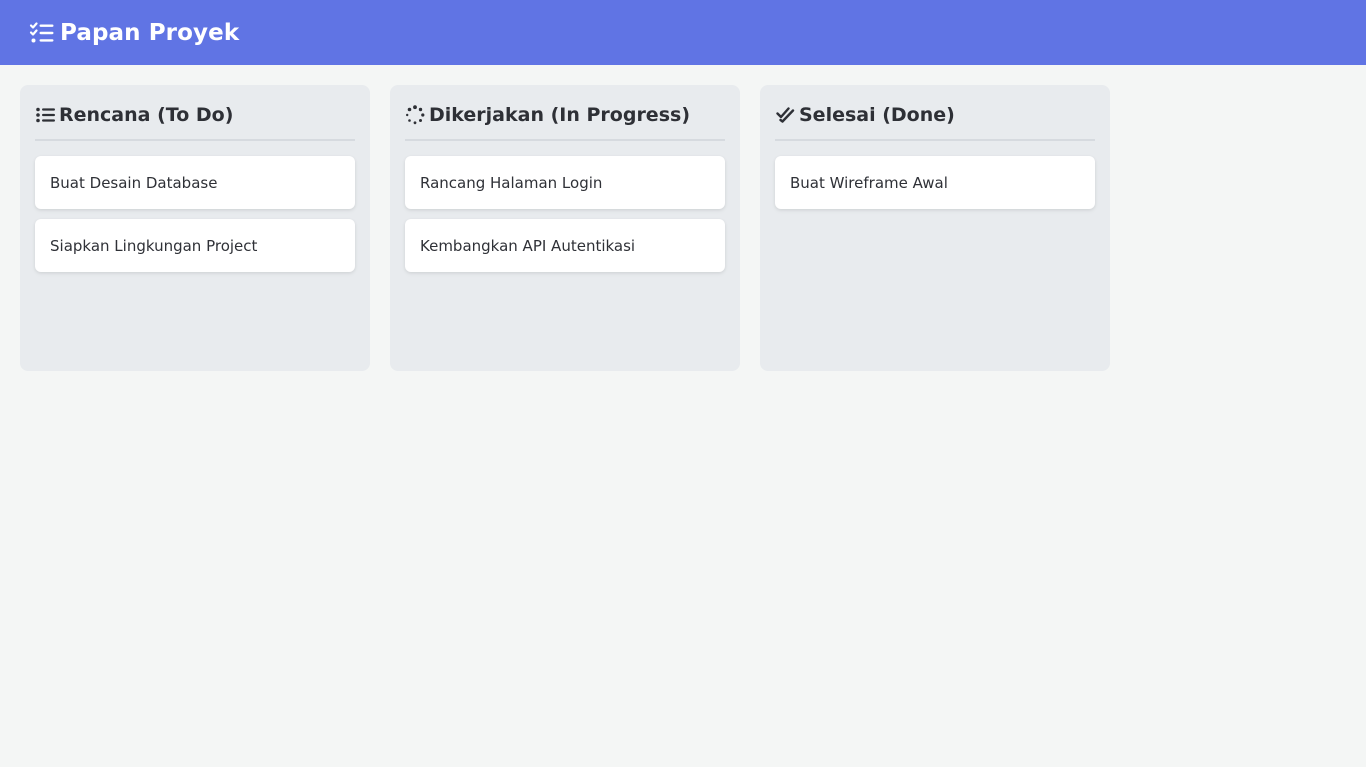  Describe the element at coordinates (146, 114) in the screenshot. I see `column-title: Rencana (To Do)` at that location.